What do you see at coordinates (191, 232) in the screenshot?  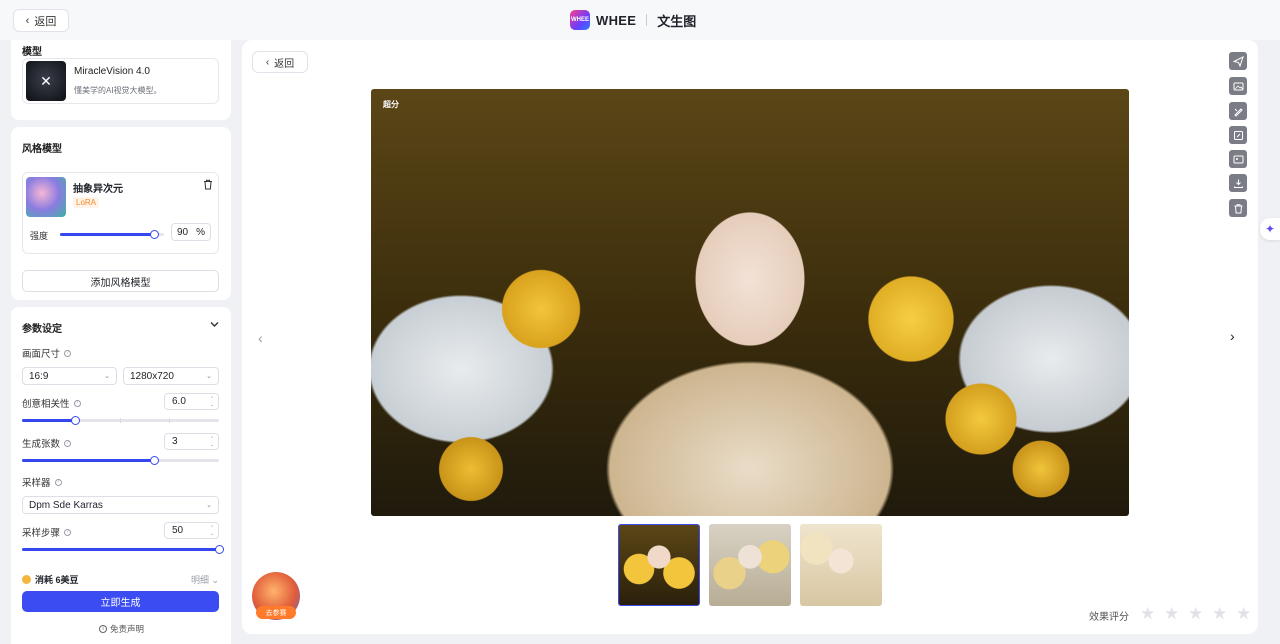 I see `strength-input: 90 %` at bounding box center [191, 232].